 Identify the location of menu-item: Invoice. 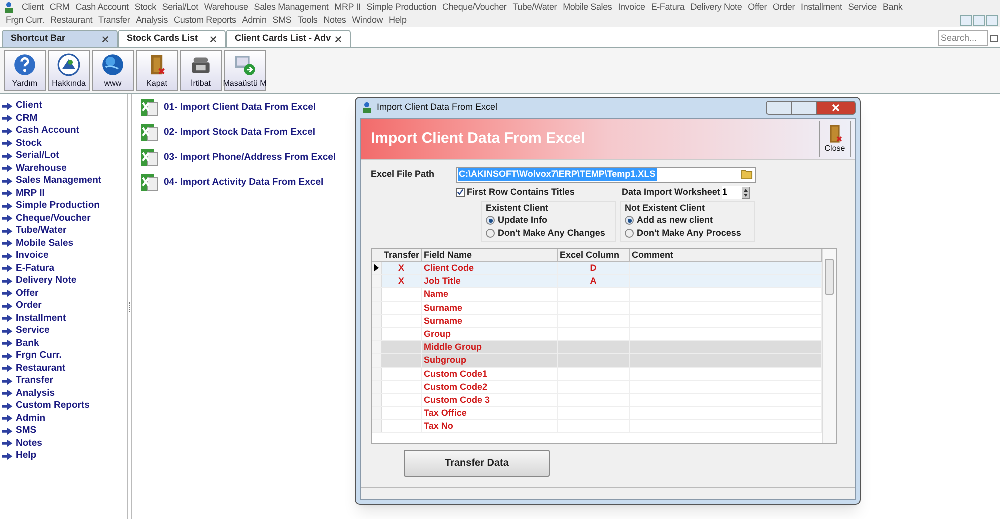
(632, 7).